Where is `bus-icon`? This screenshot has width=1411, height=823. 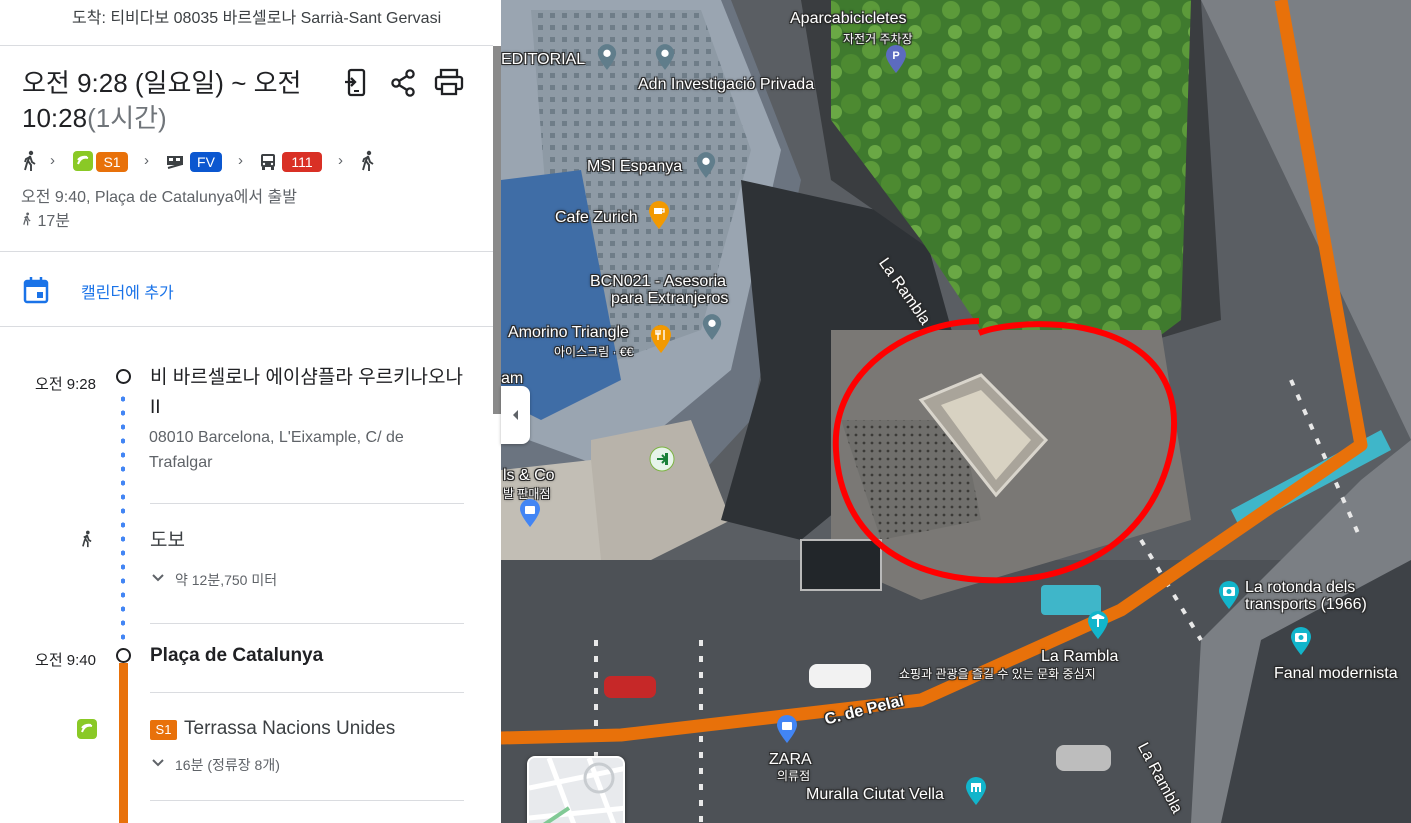
bus-icon is located at coordinates (268, 165).